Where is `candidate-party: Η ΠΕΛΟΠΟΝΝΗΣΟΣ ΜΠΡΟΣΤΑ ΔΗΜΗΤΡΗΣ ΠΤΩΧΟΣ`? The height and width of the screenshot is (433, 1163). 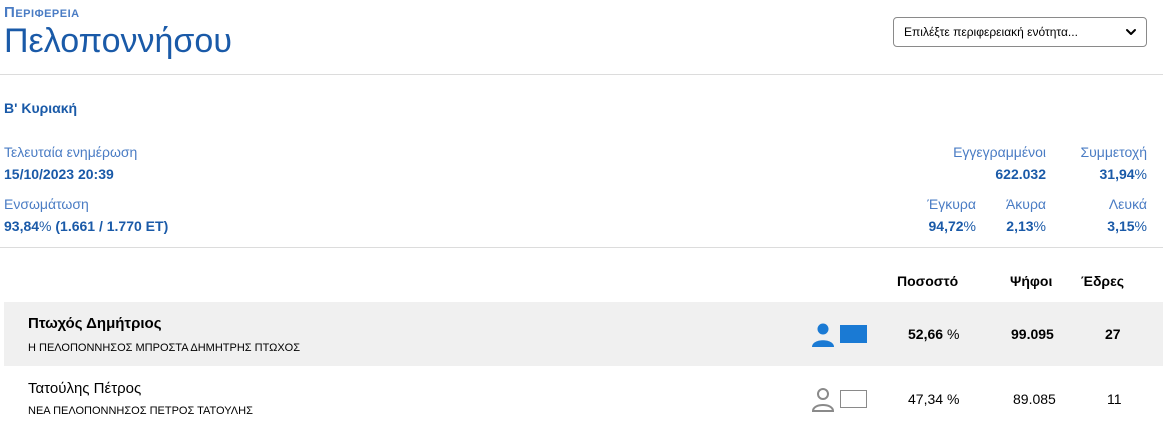
candidate-party: Η ΠΕΛΟΠΟΝΝΗΣΟΣ ΜΠΡΟΣΤΑ ΔΗΜΗΤΡΗΣ ΠΤΩΧΟΣ is located at coordinates (164, 348).